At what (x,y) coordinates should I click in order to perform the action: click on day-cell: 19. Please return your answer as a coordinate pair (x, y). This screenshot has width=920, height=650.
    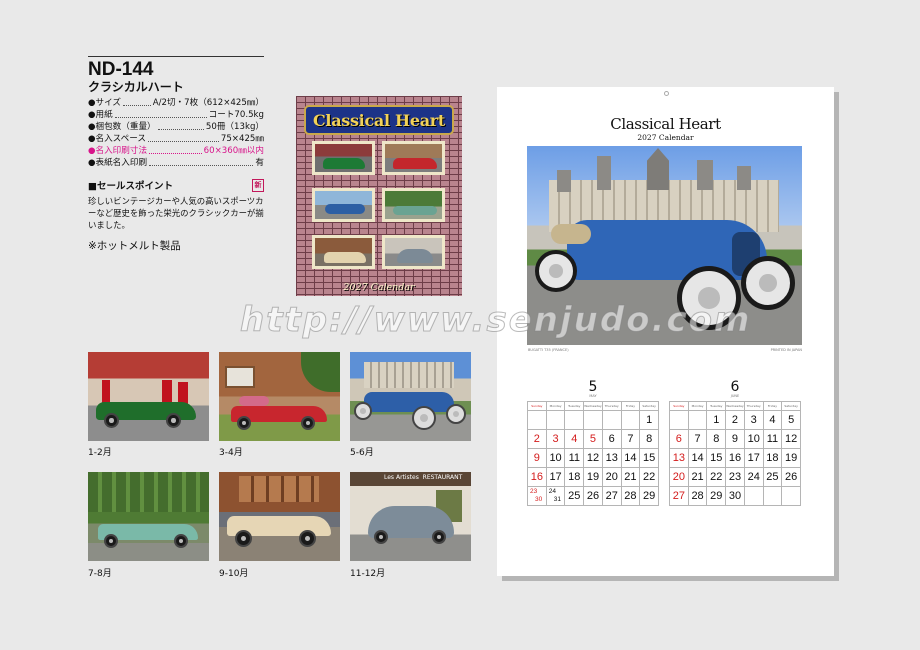
    Looking at the image, I should click on (593, 477).